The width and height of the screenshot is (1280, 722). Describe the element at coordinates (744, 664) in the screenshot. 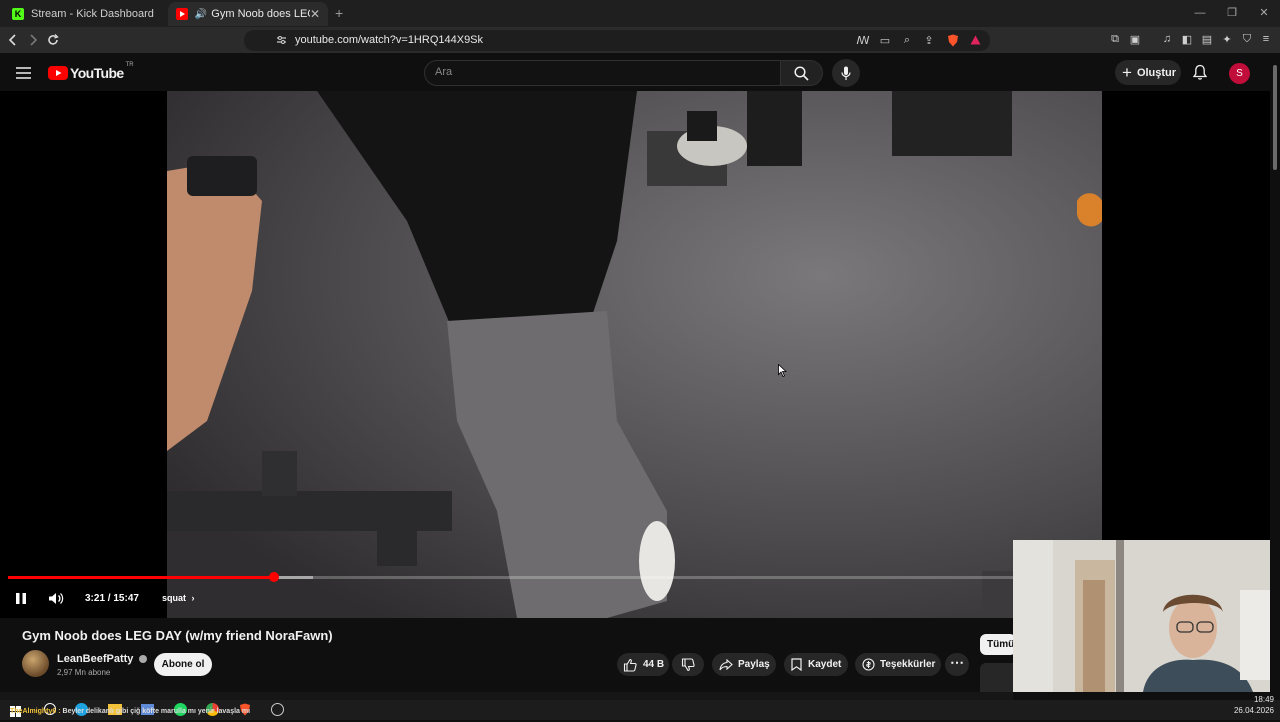

I see `share-button: Paylaş` at that location.